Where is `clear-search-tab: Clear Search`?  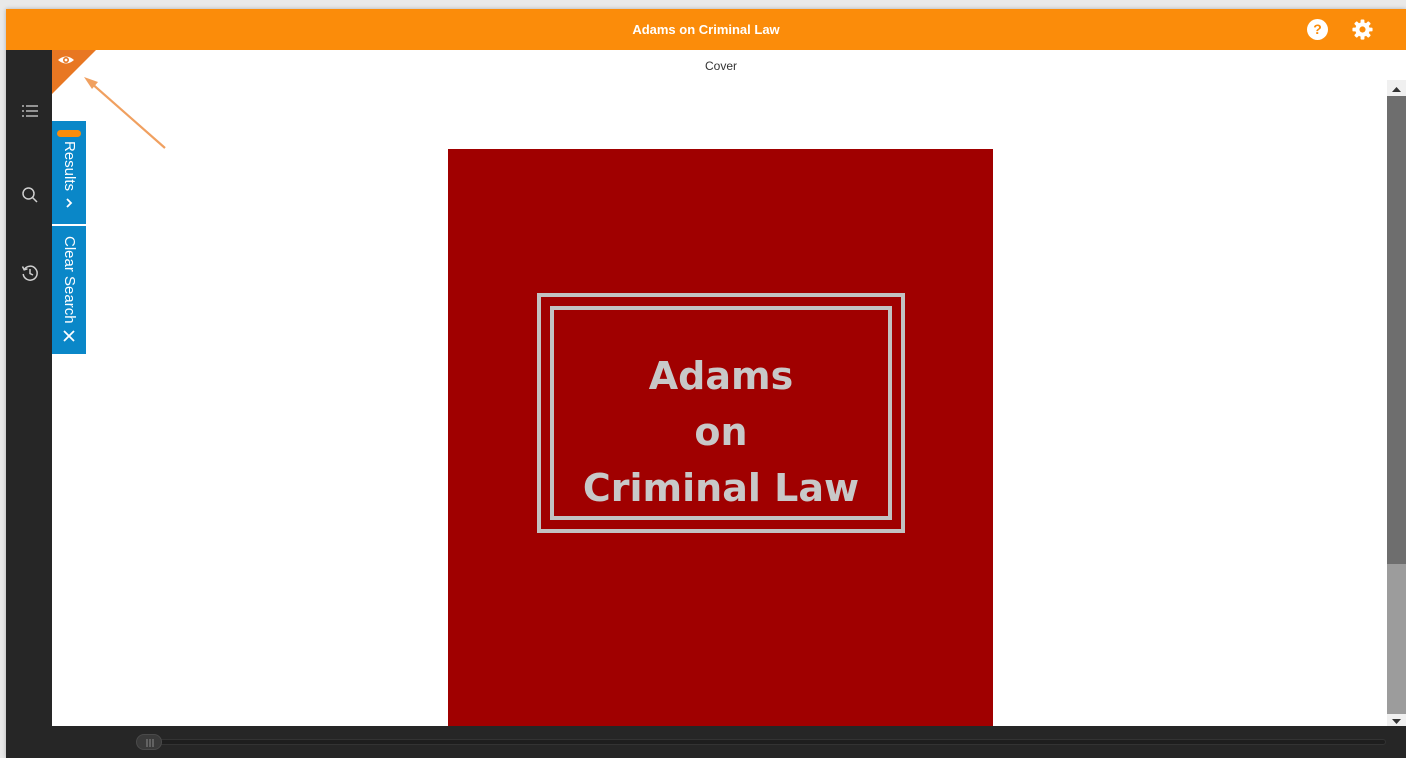 clear-search-tab: Clear Search is located at coordinates (69, 290).